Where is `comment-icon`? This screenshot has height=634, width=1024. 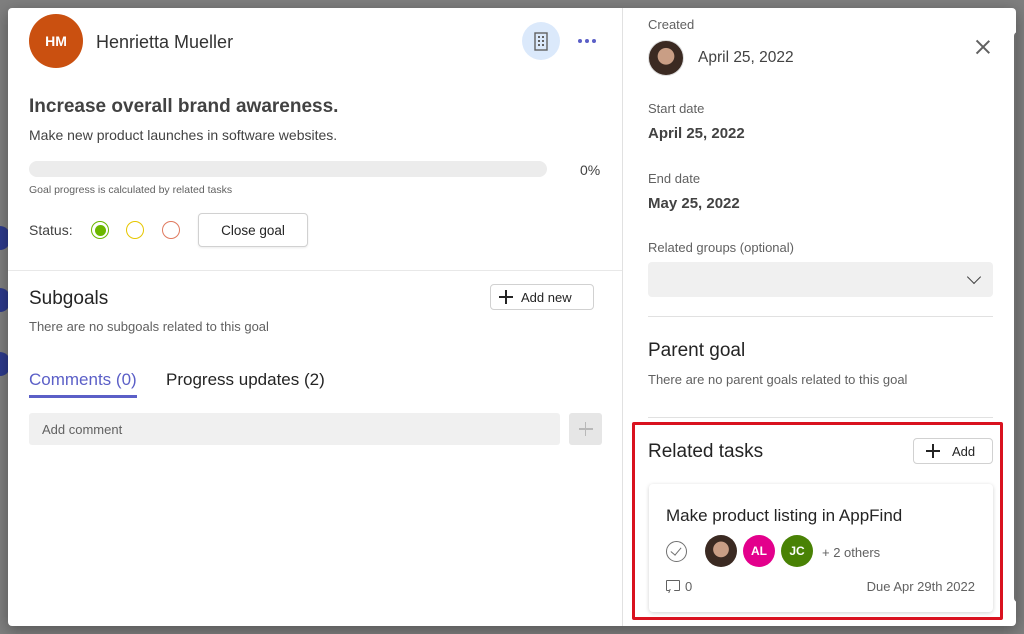
comment-icon is located at coordinates (673, 585).